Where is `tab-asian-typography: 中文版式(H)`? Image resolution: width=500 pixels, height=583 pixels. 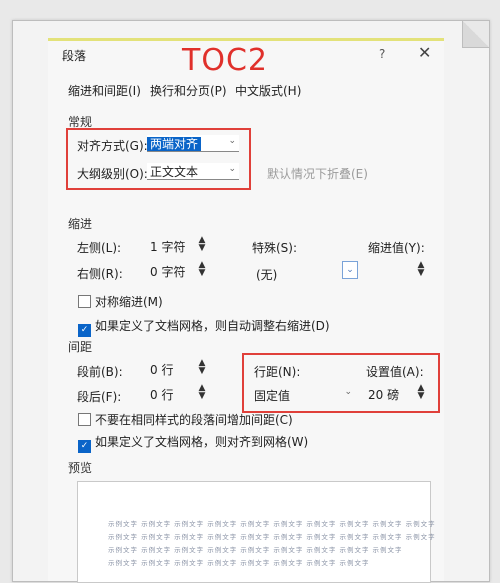
tab-asian-typography: 中文版式(H) is located at coordinates (268, 90).